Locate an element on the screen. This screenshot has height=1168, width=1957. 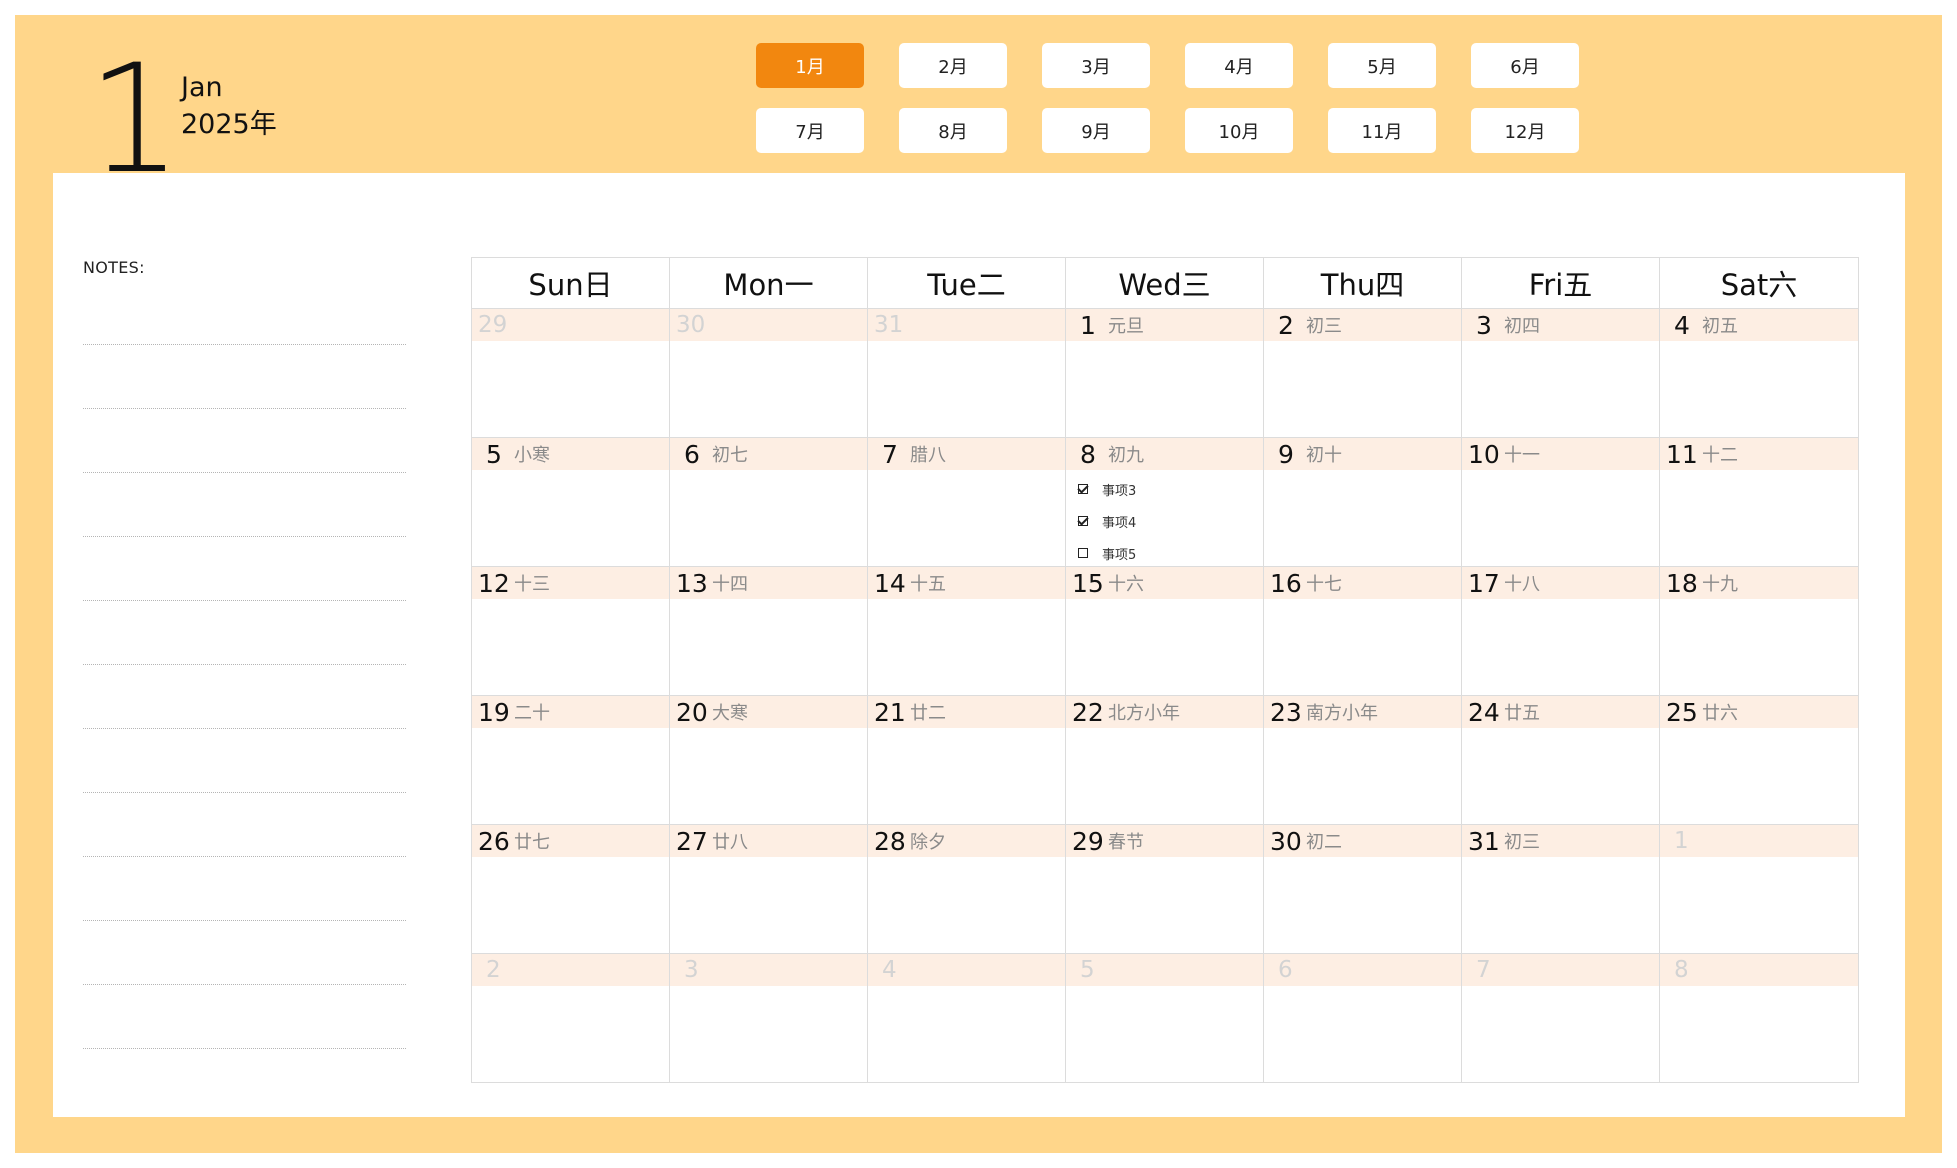
day-cell: 13 十四 is located at coordinates (769, 631).